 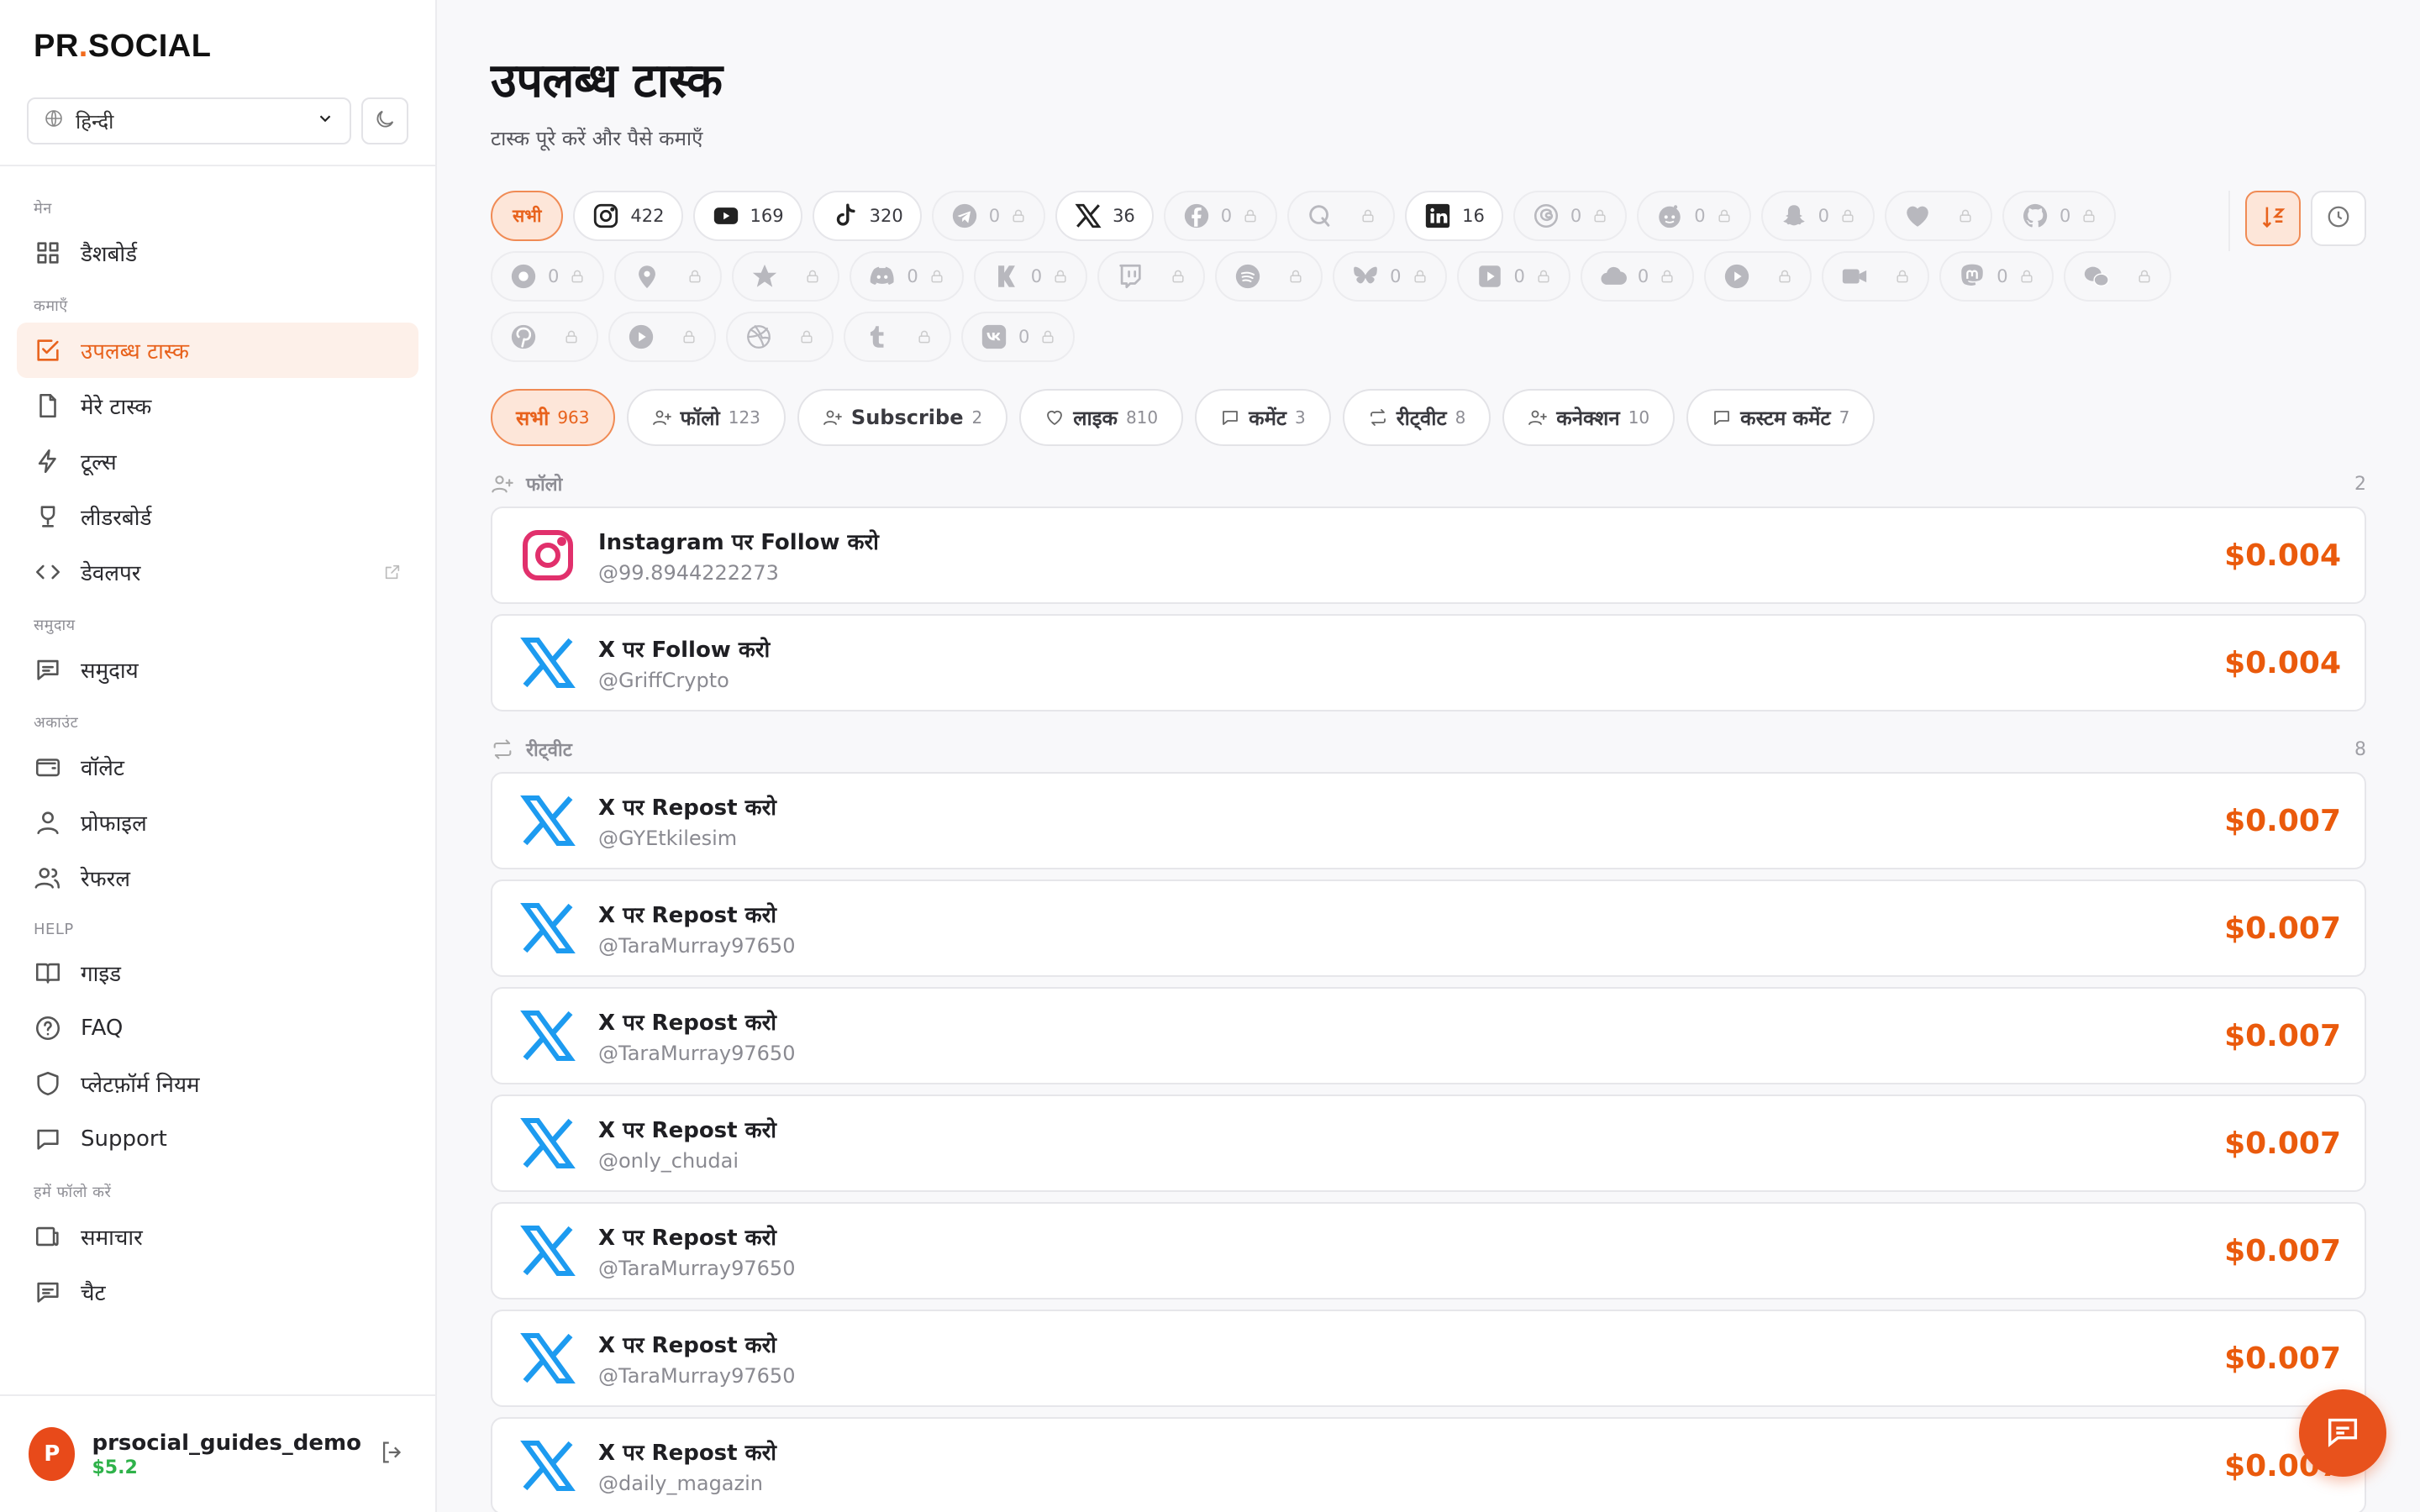 What do you see at coordinates (48, 253) in the screenshot?
I see `grid-icon` at bounding box center [48, 253].